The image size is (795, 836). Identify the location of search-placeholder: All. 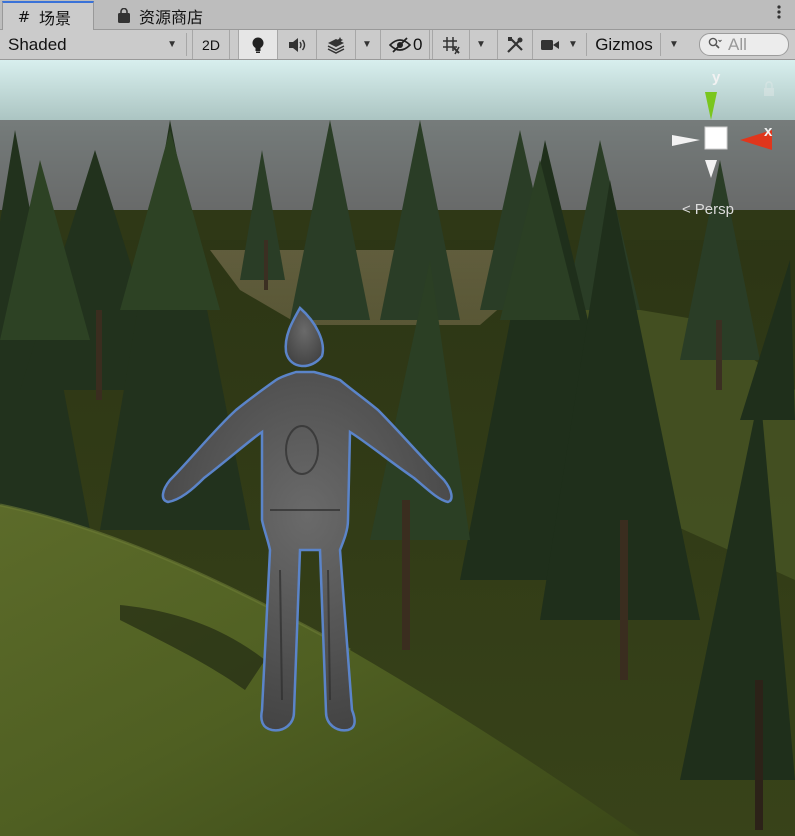
(737, 44).